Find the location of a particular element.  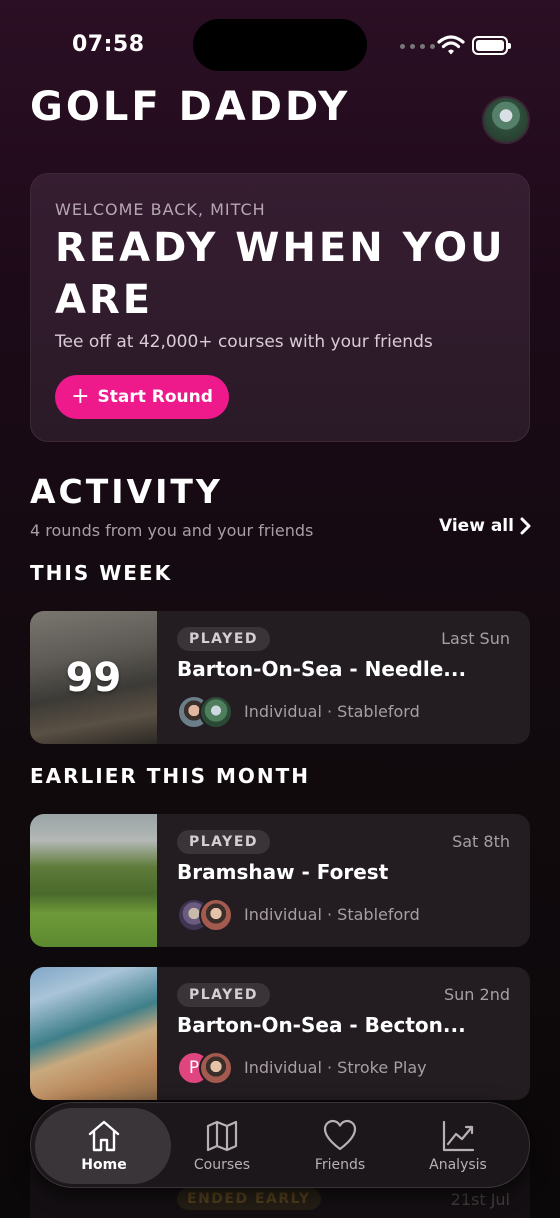

activity-subtitle: 4 rounds from you and your friends is located at coordinates (172, 530).